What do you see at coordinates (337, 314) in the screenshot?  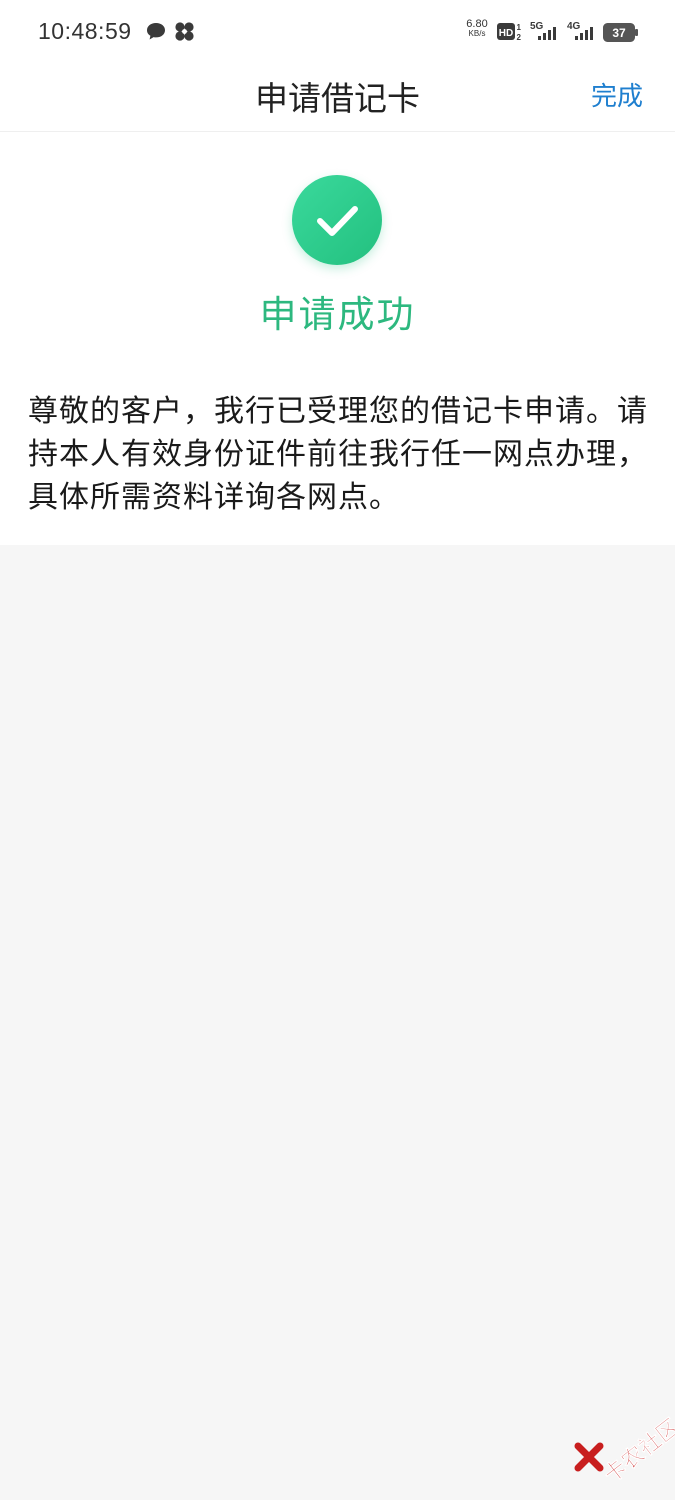 I see `success-status: 申请成功` at bounding box center [337, 314].